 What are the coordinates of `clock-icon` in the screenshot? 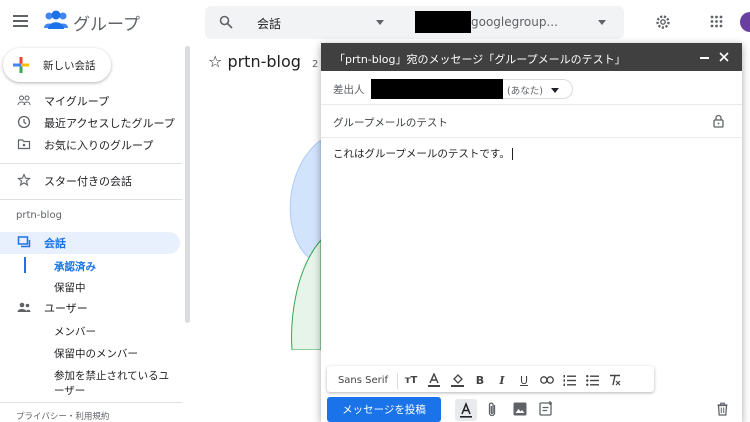 It's located at (25, 123).